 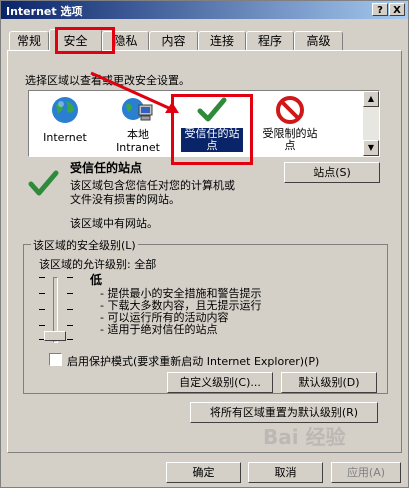 I want to click on apply-button: 应用(A), so click(x=366, y=472).